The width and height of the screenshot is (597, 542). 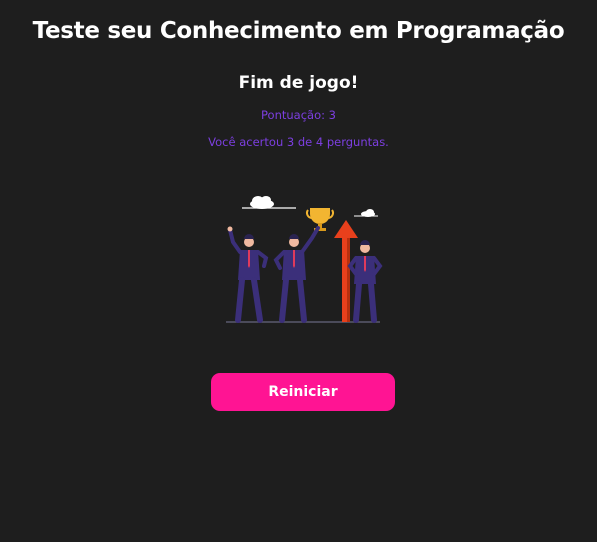 What do you see at coordinates (298, 31) in the screenshot?
I see `page-title: Teste seu Conhecimento em Programação` at bounding box center [298, 31].